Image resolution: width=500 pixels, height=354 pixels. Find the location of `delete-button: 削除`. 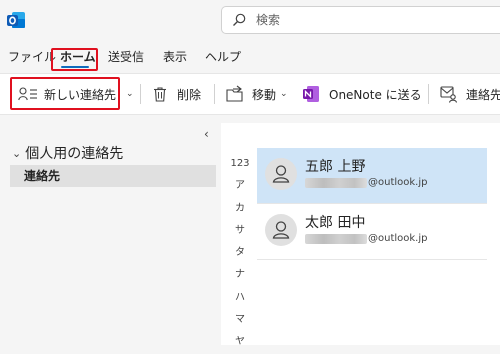

delete-button: 削除 is located at coordinates (176, 94).